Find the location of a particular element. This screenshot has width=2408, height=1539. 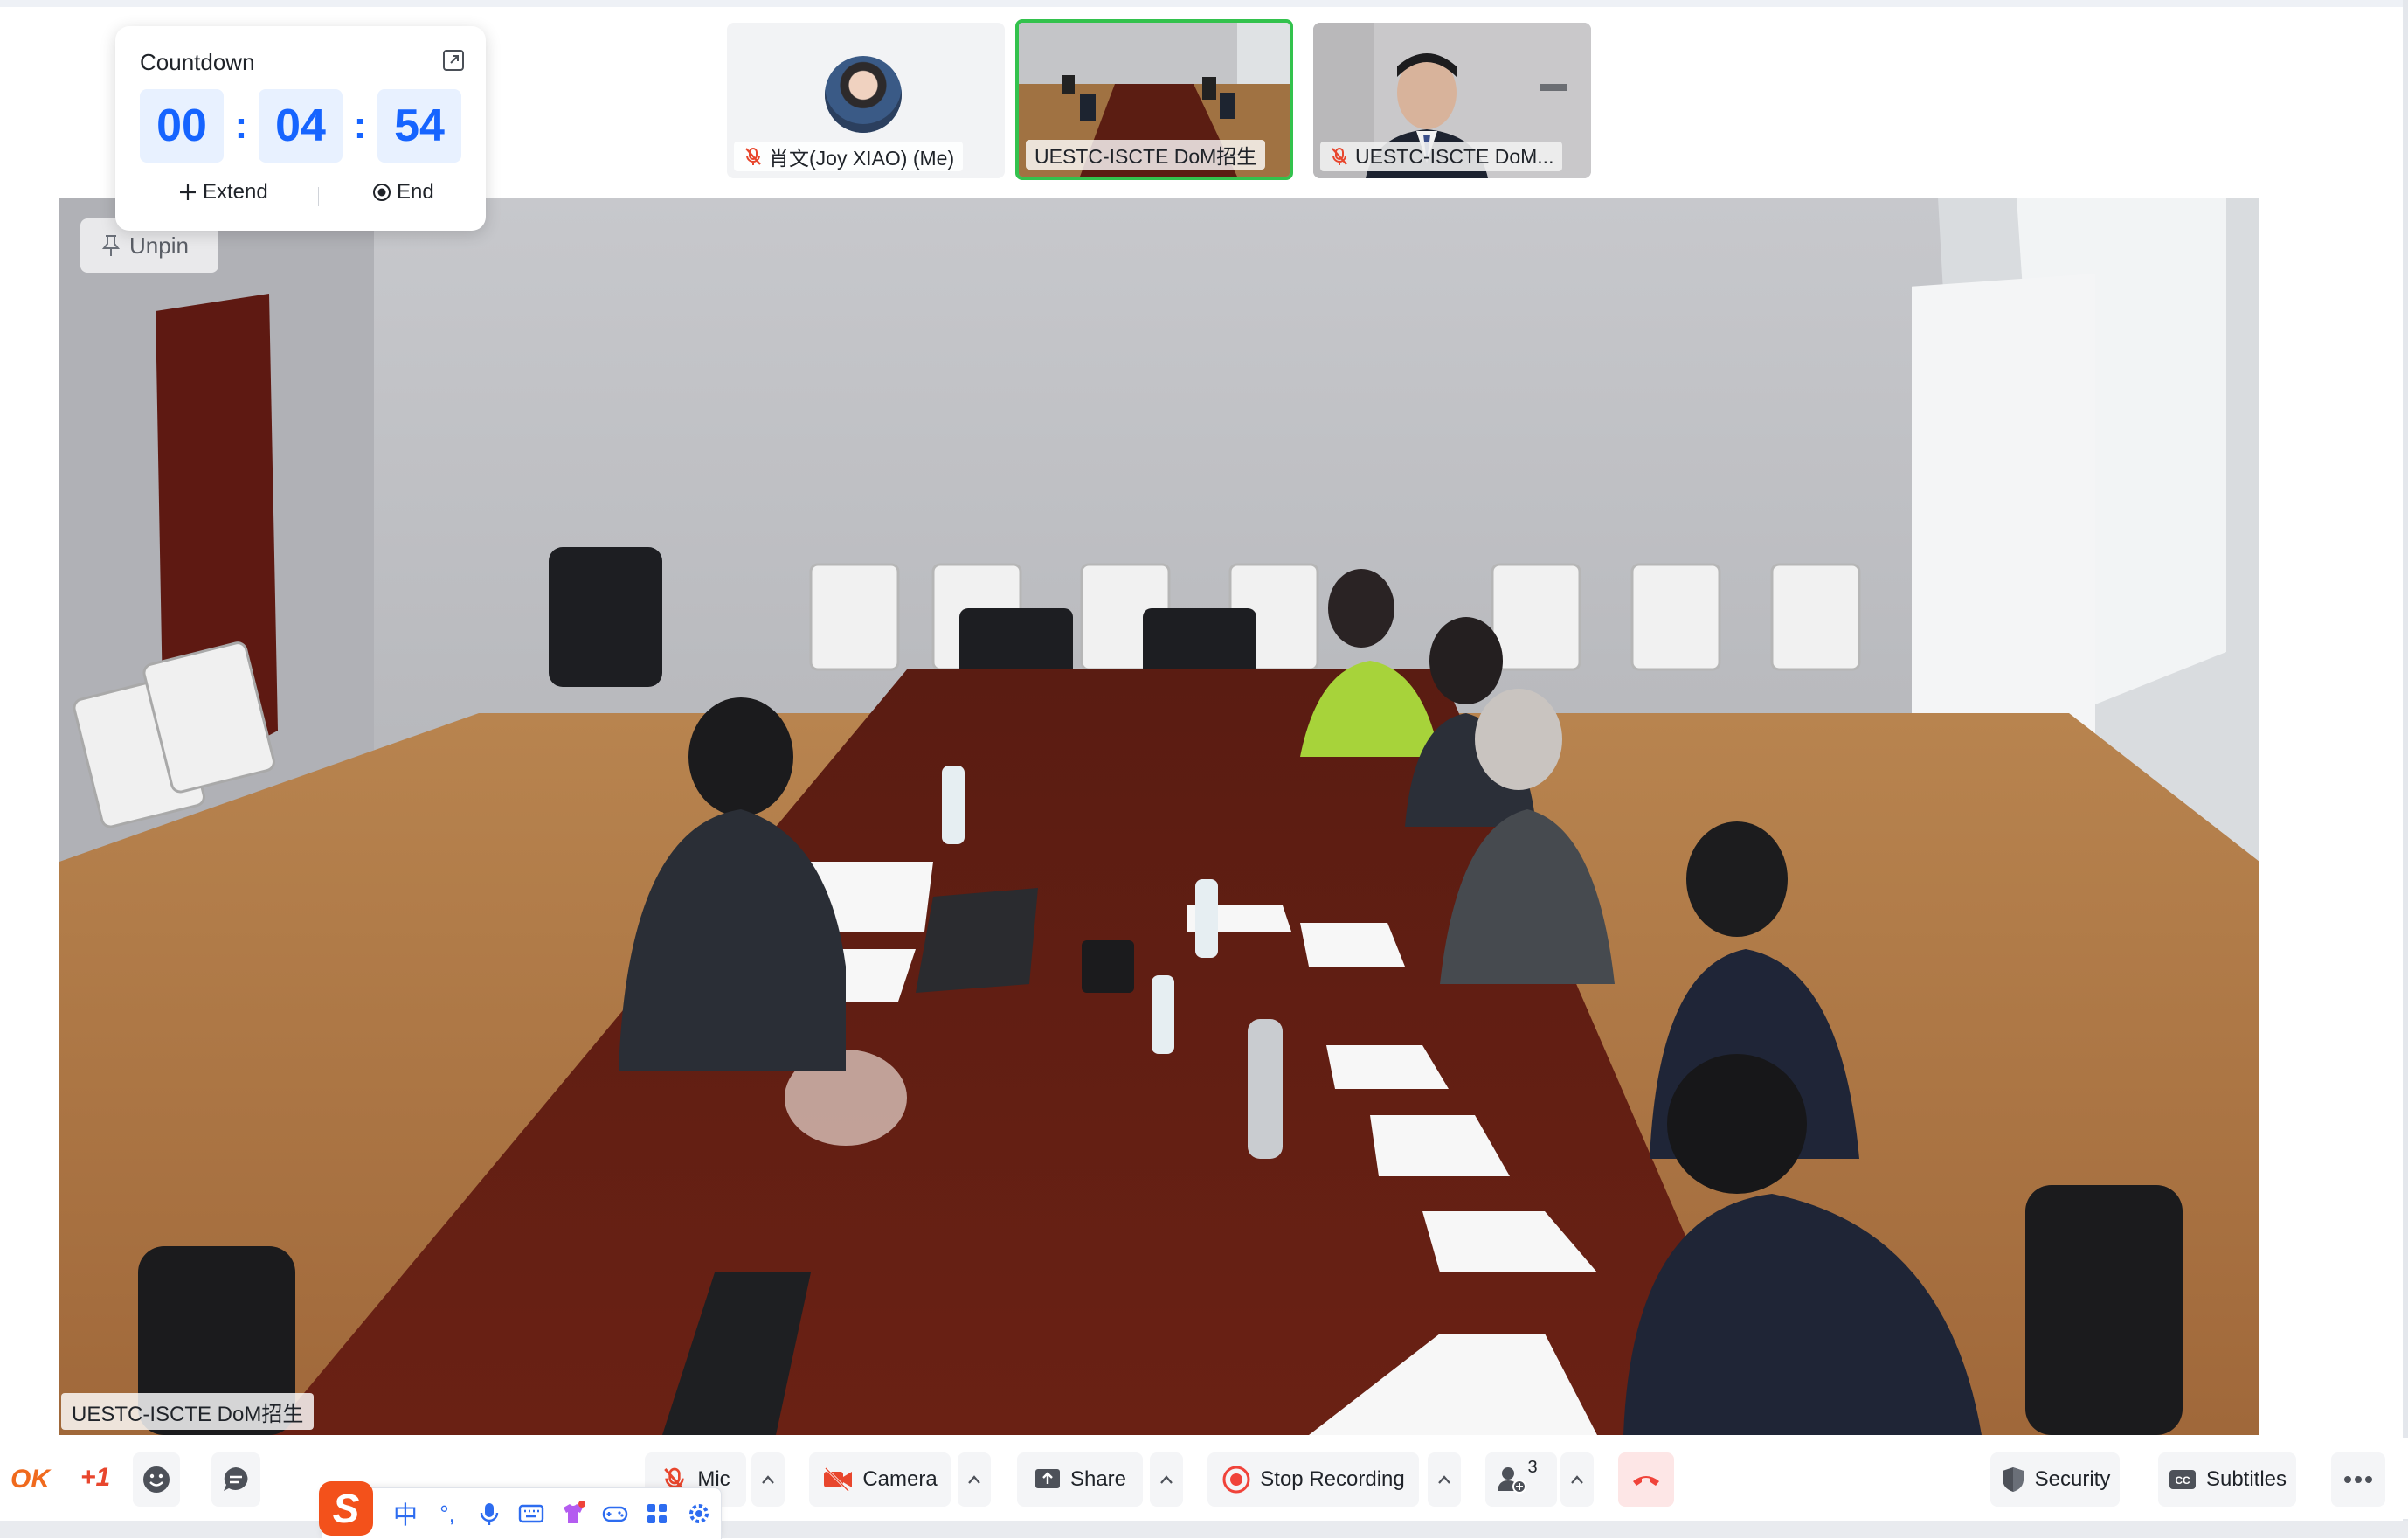

voice-input-icon is located at coordinates (489, 1514).